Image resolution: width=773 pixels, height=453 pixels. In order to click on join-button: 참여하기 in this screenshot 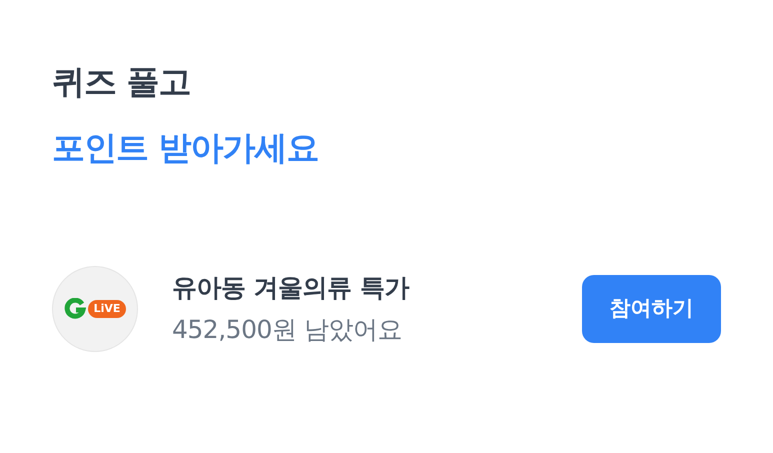, I will do `click(651, 309)`.